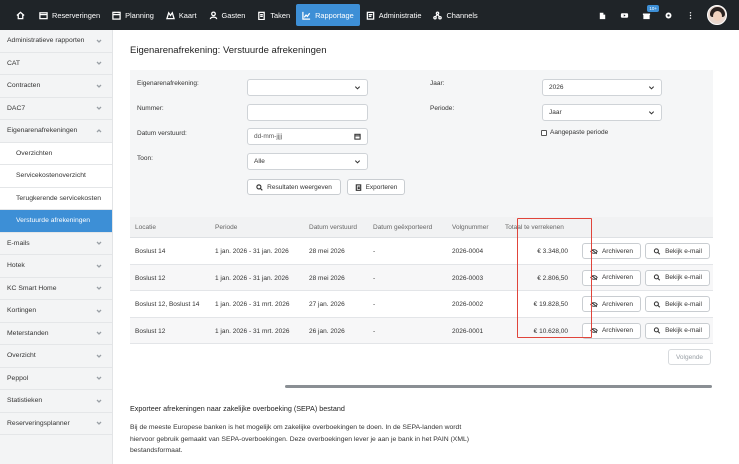  What do you see at coordinates (51, 176) in the screenshot?
I see `sidebar-item-label: Servicekostenoverzicht` at bounding box center [51, 176].